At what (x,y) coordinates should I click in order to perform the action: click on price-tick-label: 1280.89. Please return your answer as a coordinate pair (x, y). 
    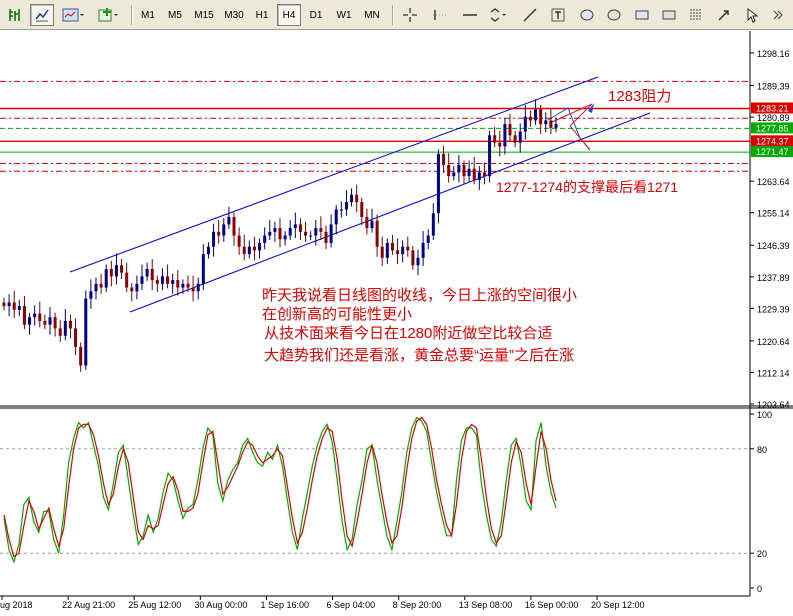
    Looking at the image, I should click on (773, 118).